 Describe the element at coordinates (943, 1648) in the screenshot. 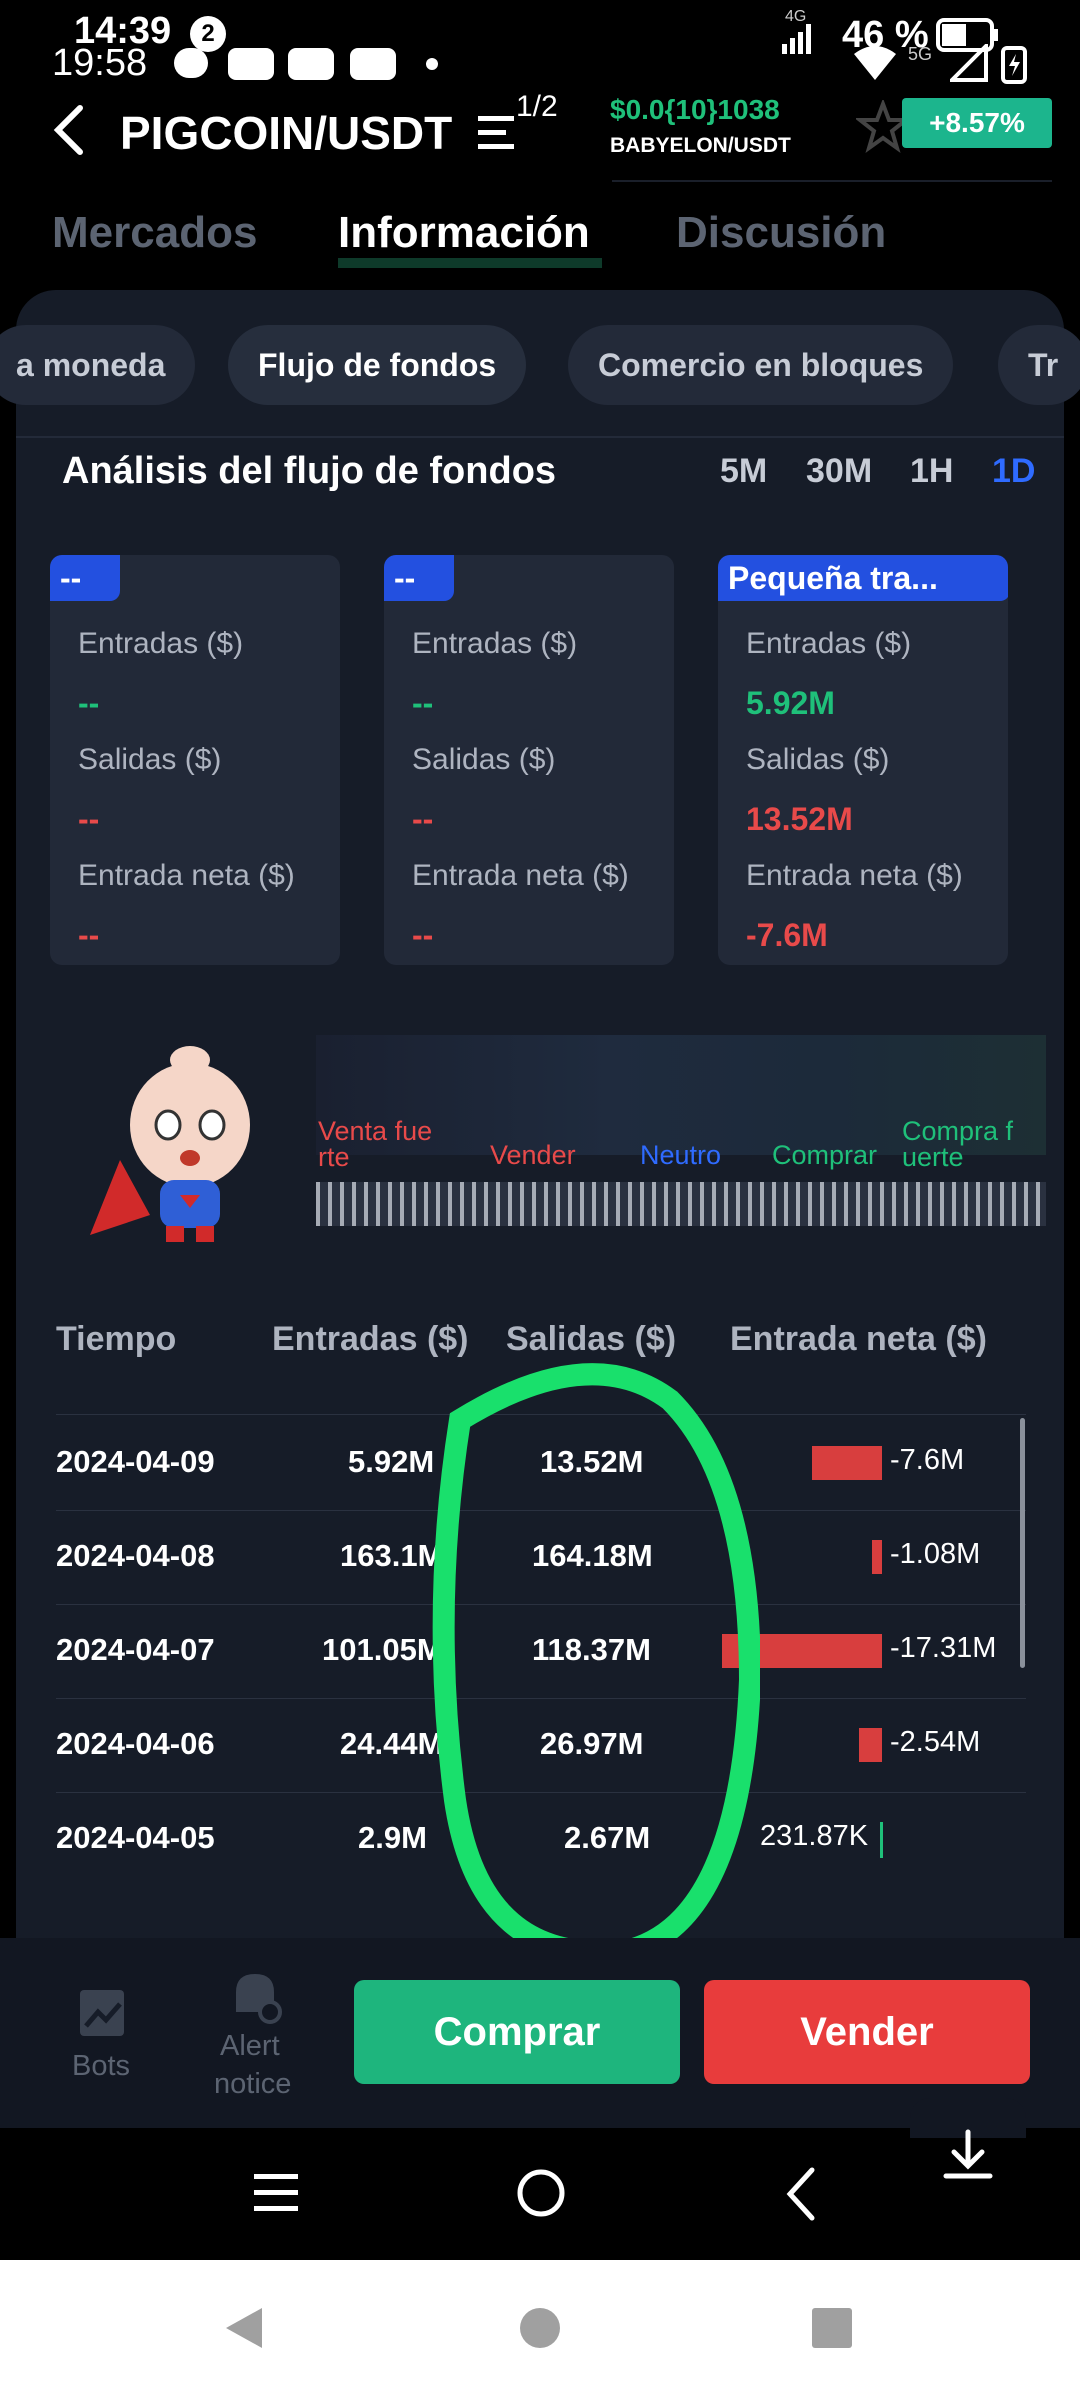

I see `row-net: -17.31M` at that location.